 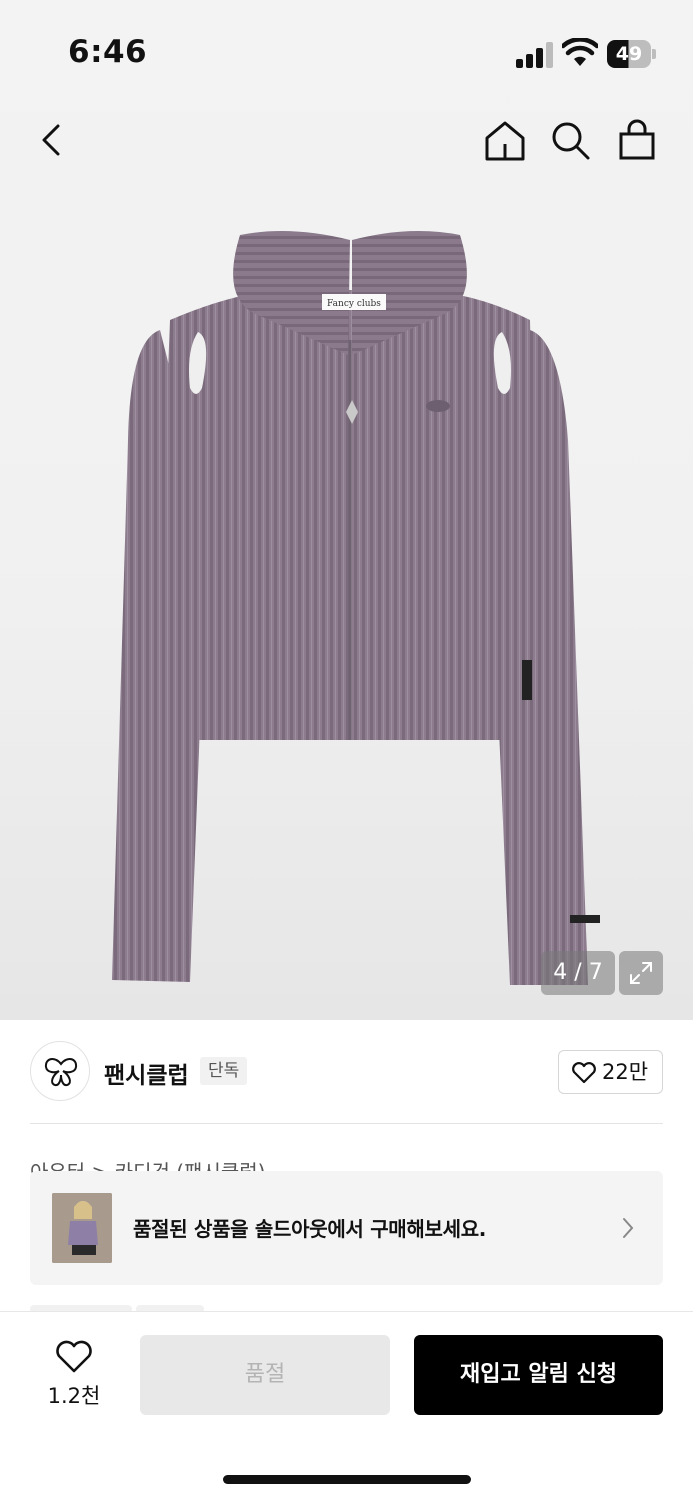 I want to click on soldout-banner-text: 품절된 상품을 솔드아웃에서 구매해보세요., so click(x=310, y=1229).